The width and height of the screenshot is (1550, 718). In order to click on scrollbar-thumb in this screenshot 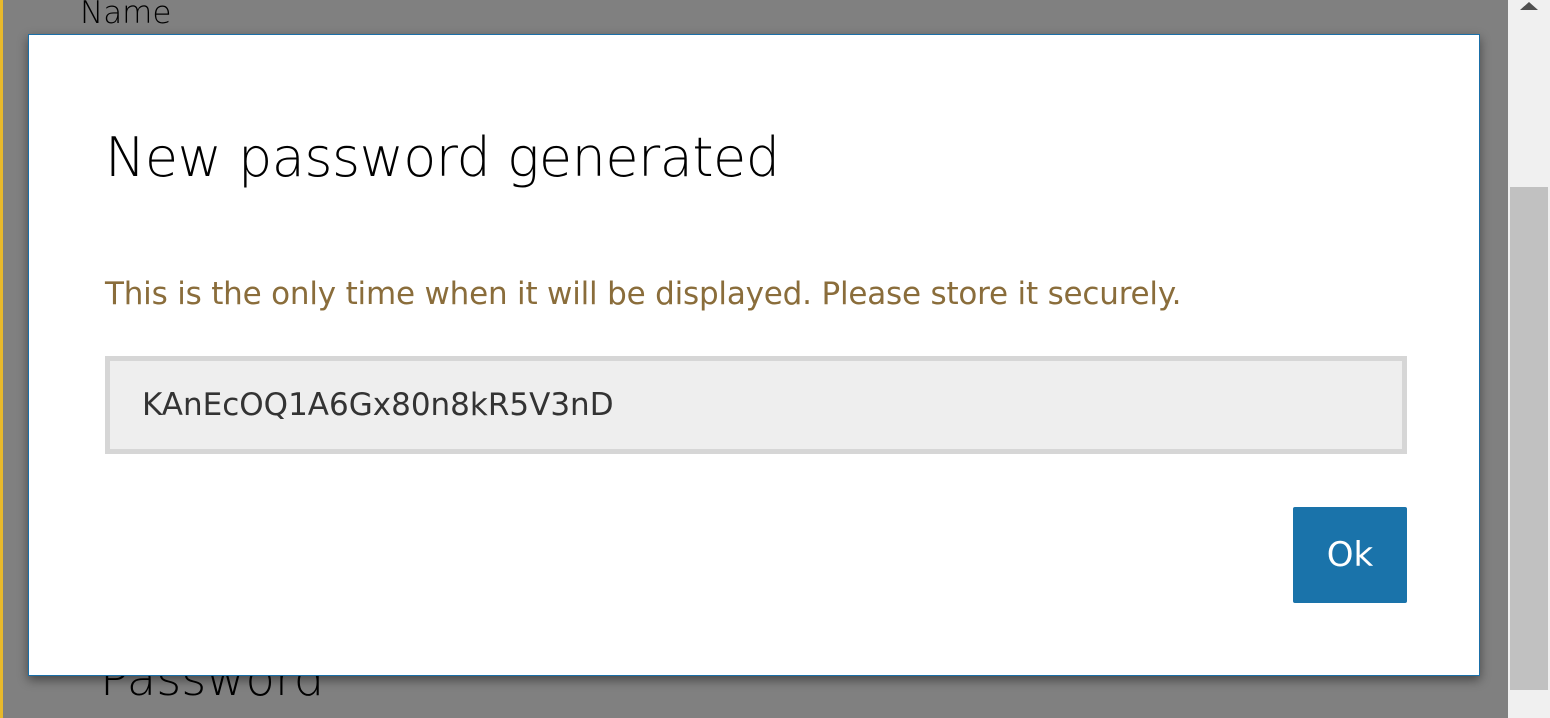, I will do `click(1529, 438)`.